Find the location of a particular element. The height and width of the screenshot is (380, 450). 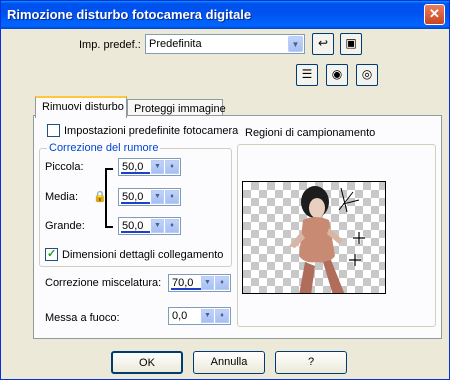

link-detail-checkbox is located at coordinates (51, 254).